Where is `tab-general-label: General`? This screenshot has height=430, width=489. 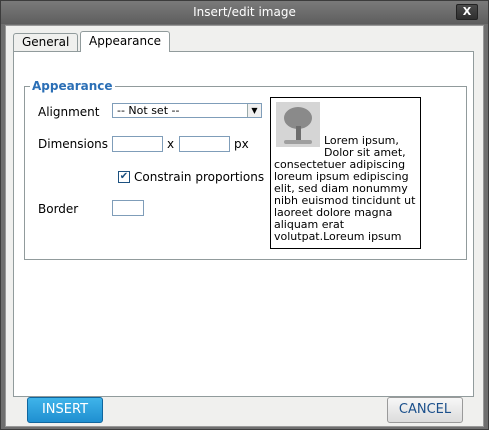 tab-general-label: General is located at coordinates (46, 42).